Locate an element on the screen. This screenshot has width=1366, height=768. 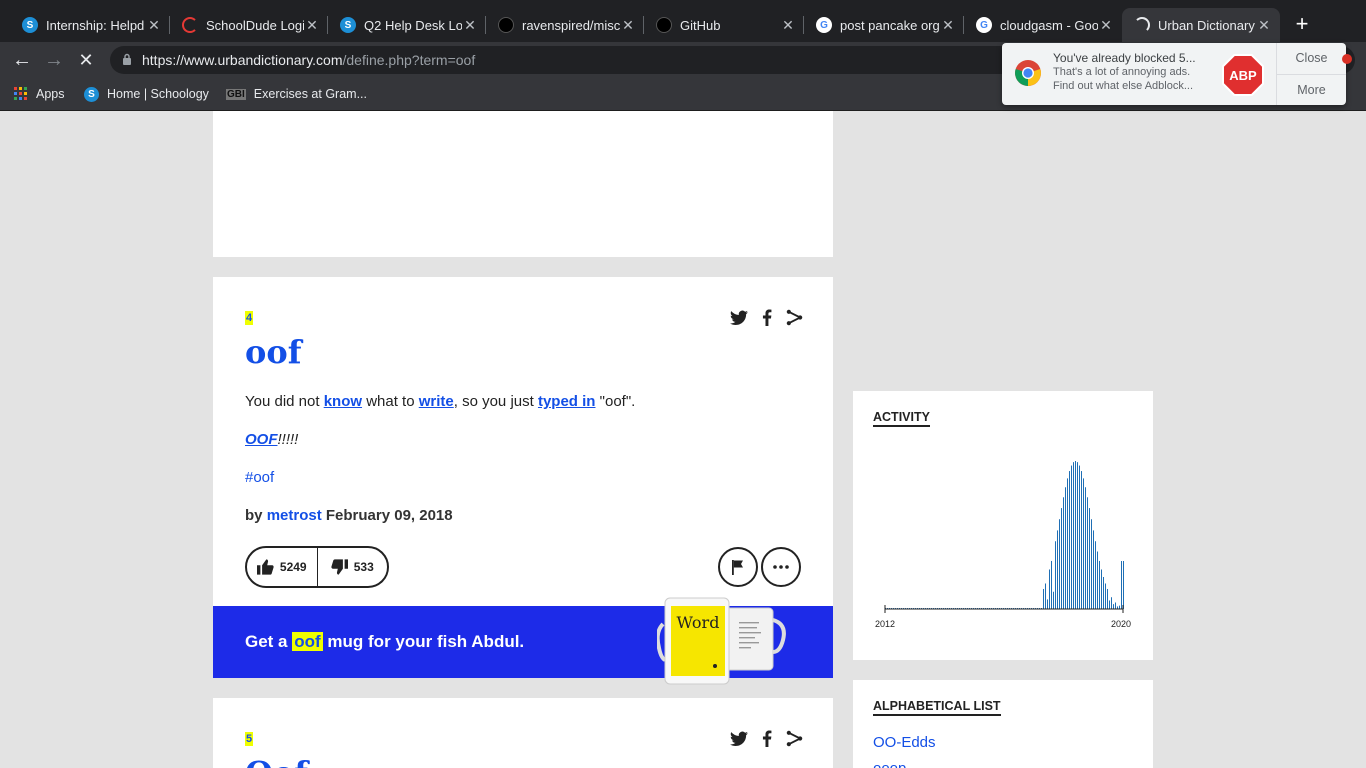
definition-card-next: 5 Oof is located at coordinates (523, 733).